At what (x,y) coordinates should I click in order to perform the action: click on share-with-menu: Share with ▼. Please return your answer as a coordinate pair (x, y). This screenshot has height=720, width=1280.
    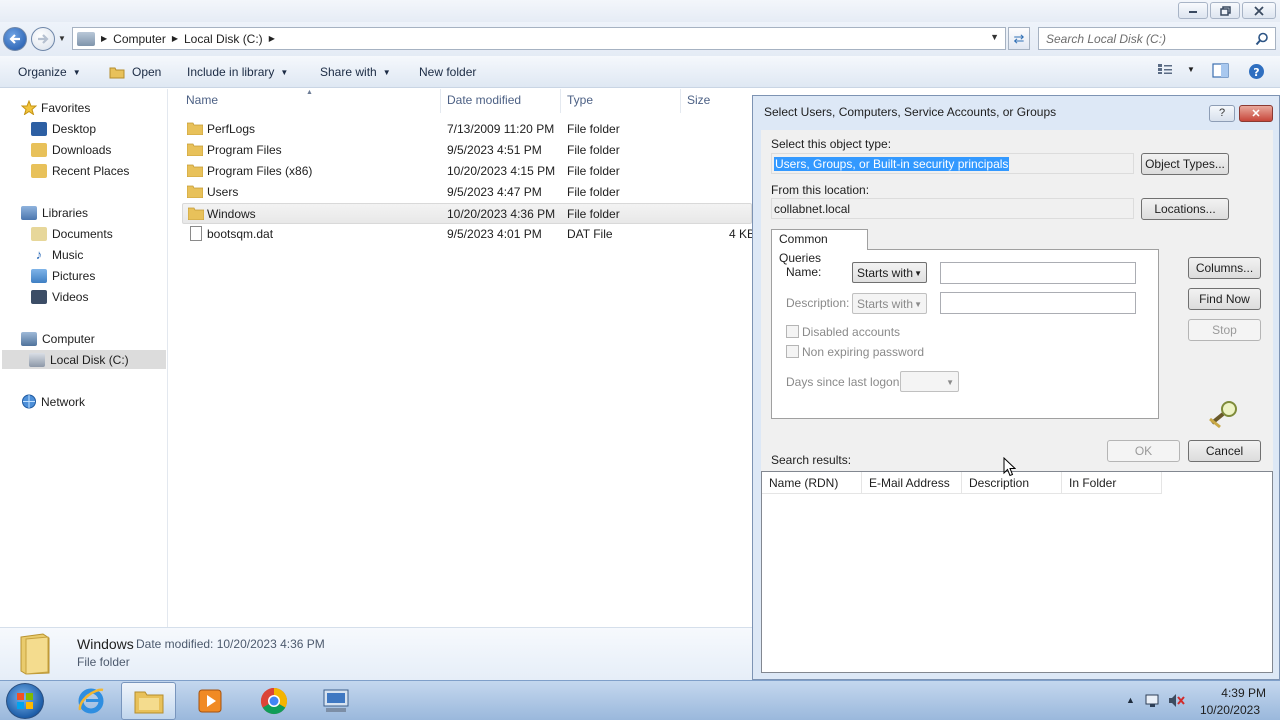
    Looking at the image, I should click on (355, 72).